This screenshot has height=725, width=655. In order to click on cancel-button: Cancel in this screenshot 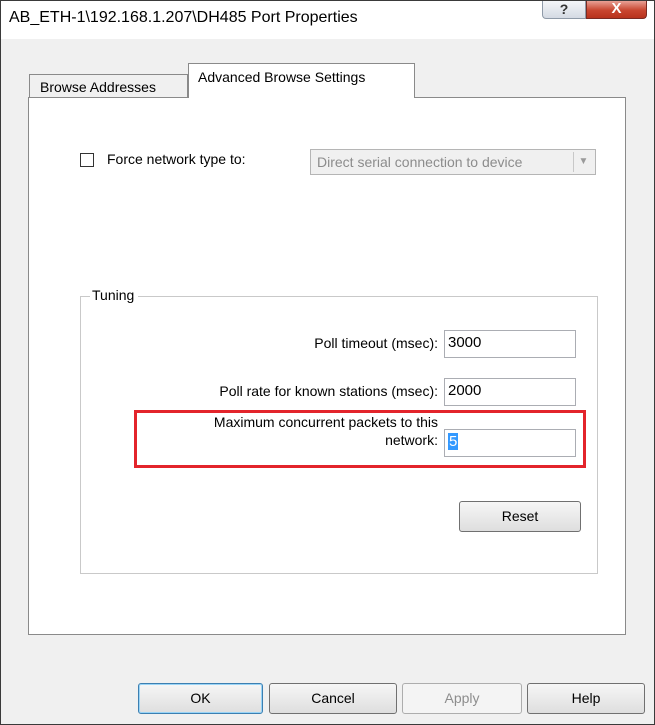, I will do `click(333, 698)`.